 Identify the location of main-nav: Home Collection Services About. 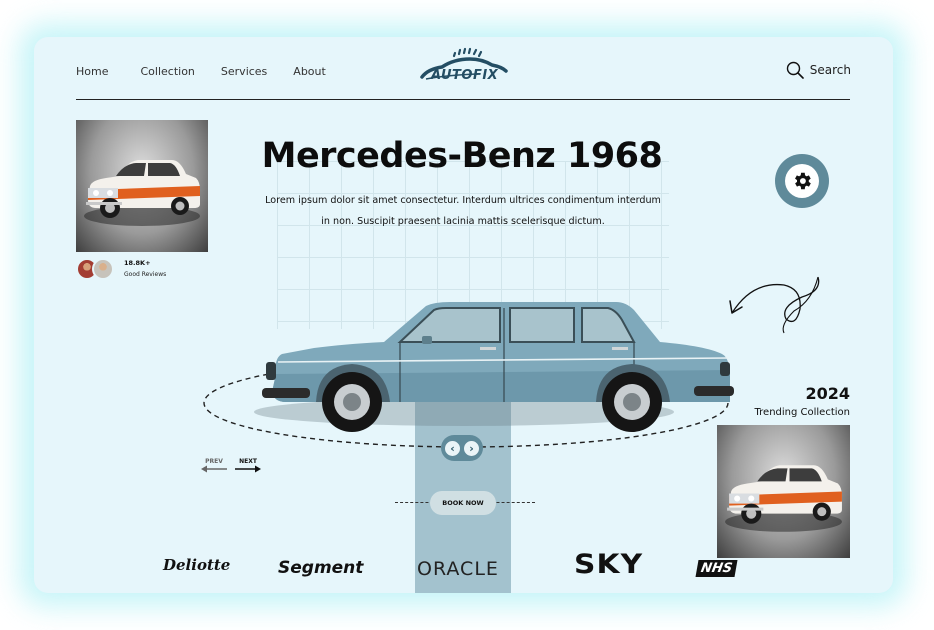
(214, 71).